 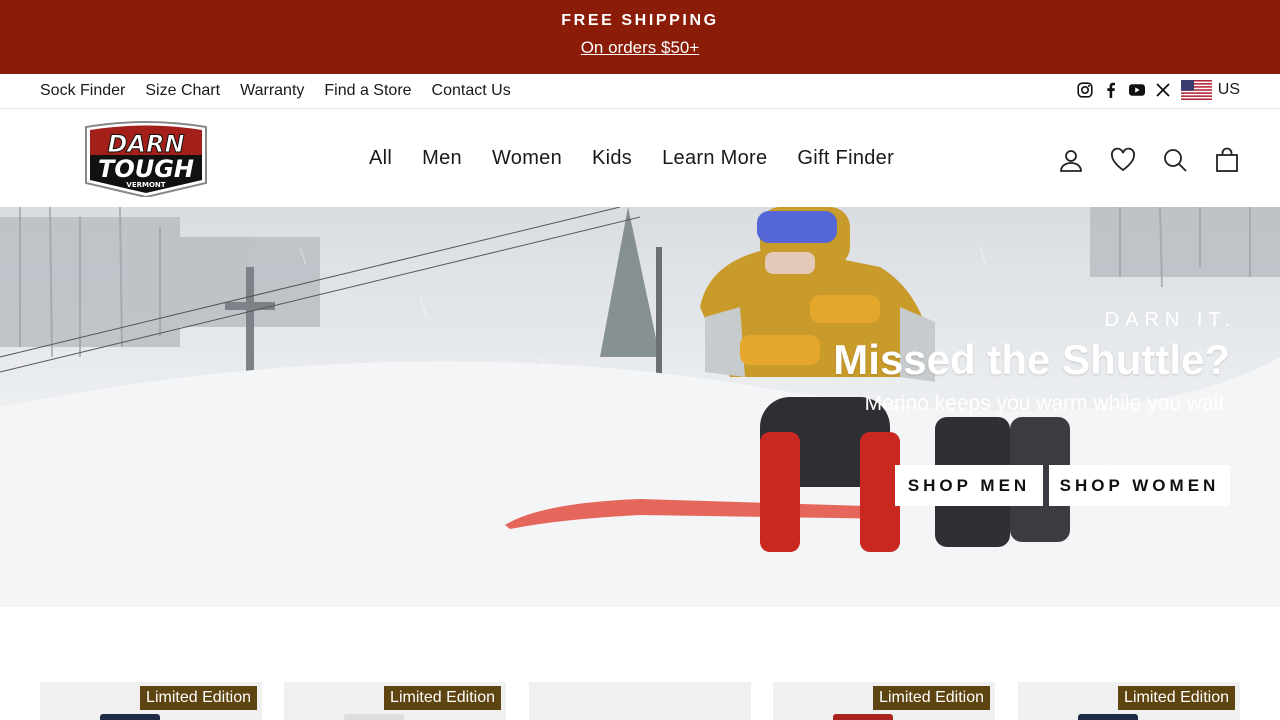 I want to click on locale-label: US, so click(x=1229, y=90).